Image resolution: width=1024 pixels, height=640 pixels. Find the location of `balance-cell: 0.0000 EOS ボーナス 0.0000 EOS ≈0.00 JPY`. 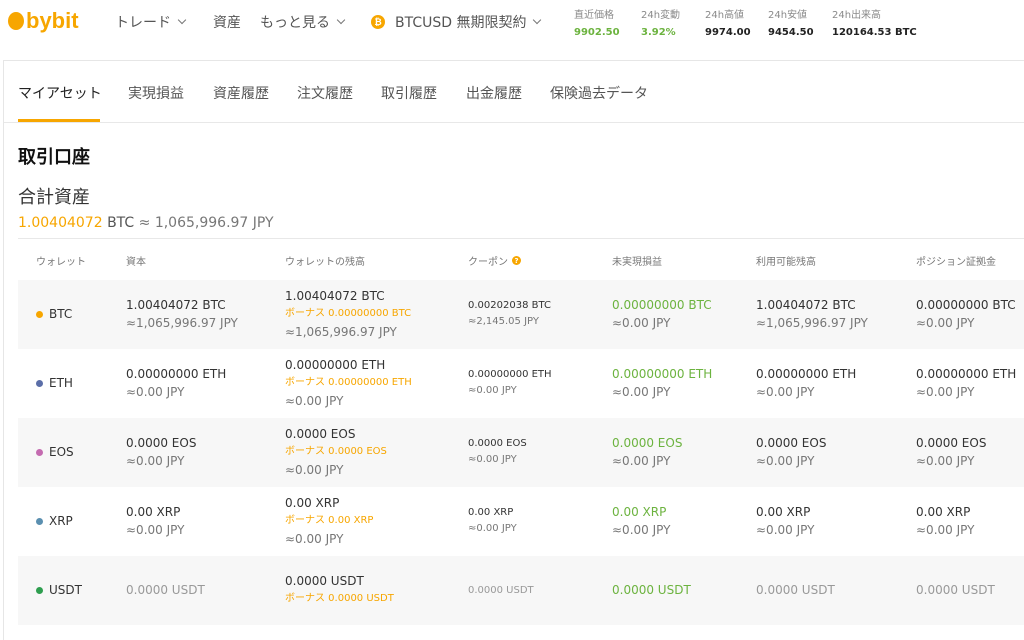

balance-cell: 0.0000 EOS ボーナス 0.0000 EOS ≈0.00 JPY is located at coordinates (336, 452).